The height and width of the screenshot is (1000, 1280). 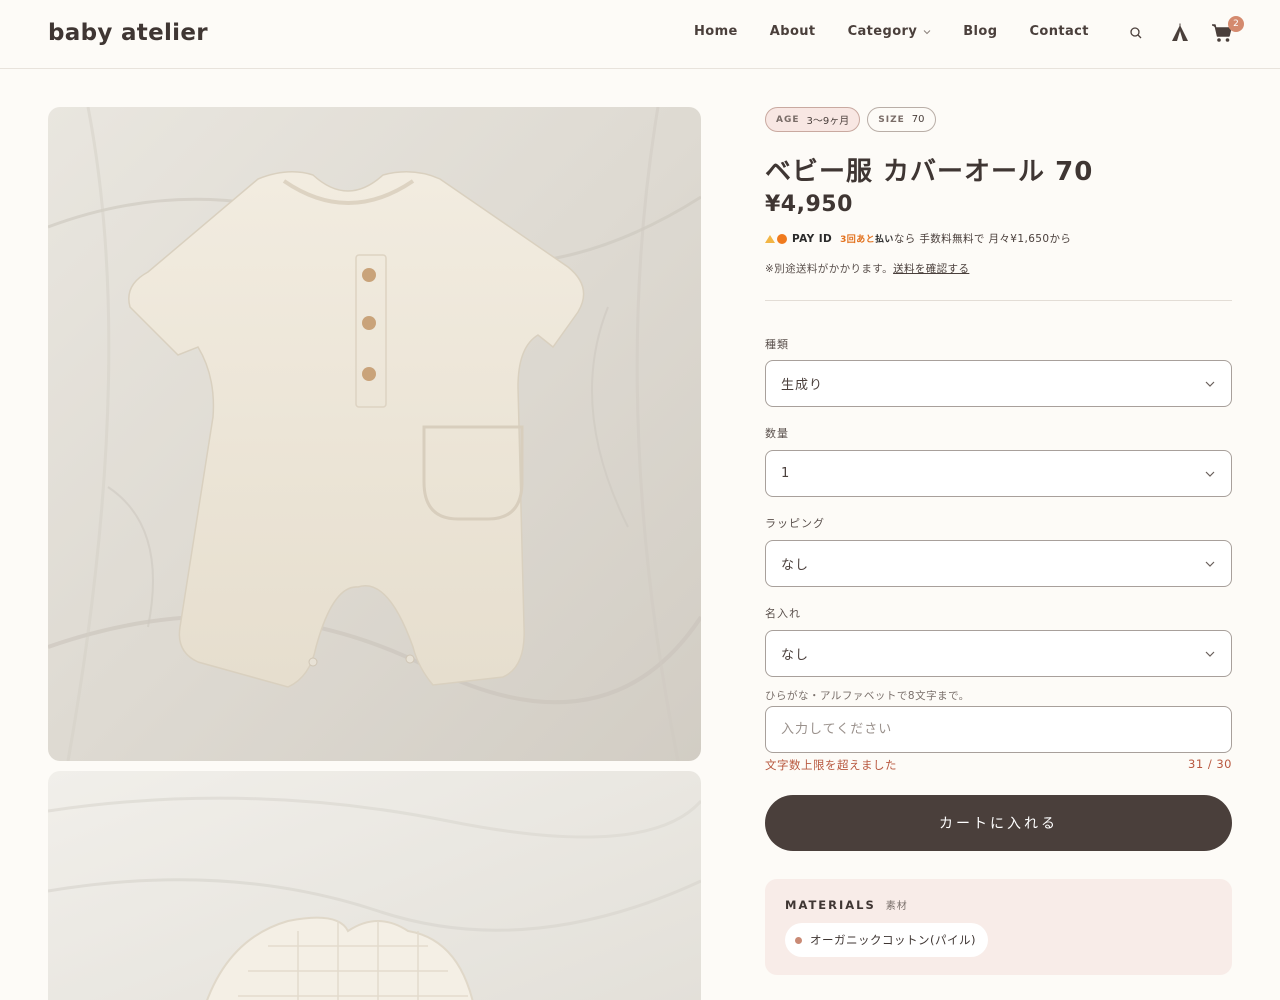 I want to click on payid-highlight: 3回あと, so click(x=858, y=240).